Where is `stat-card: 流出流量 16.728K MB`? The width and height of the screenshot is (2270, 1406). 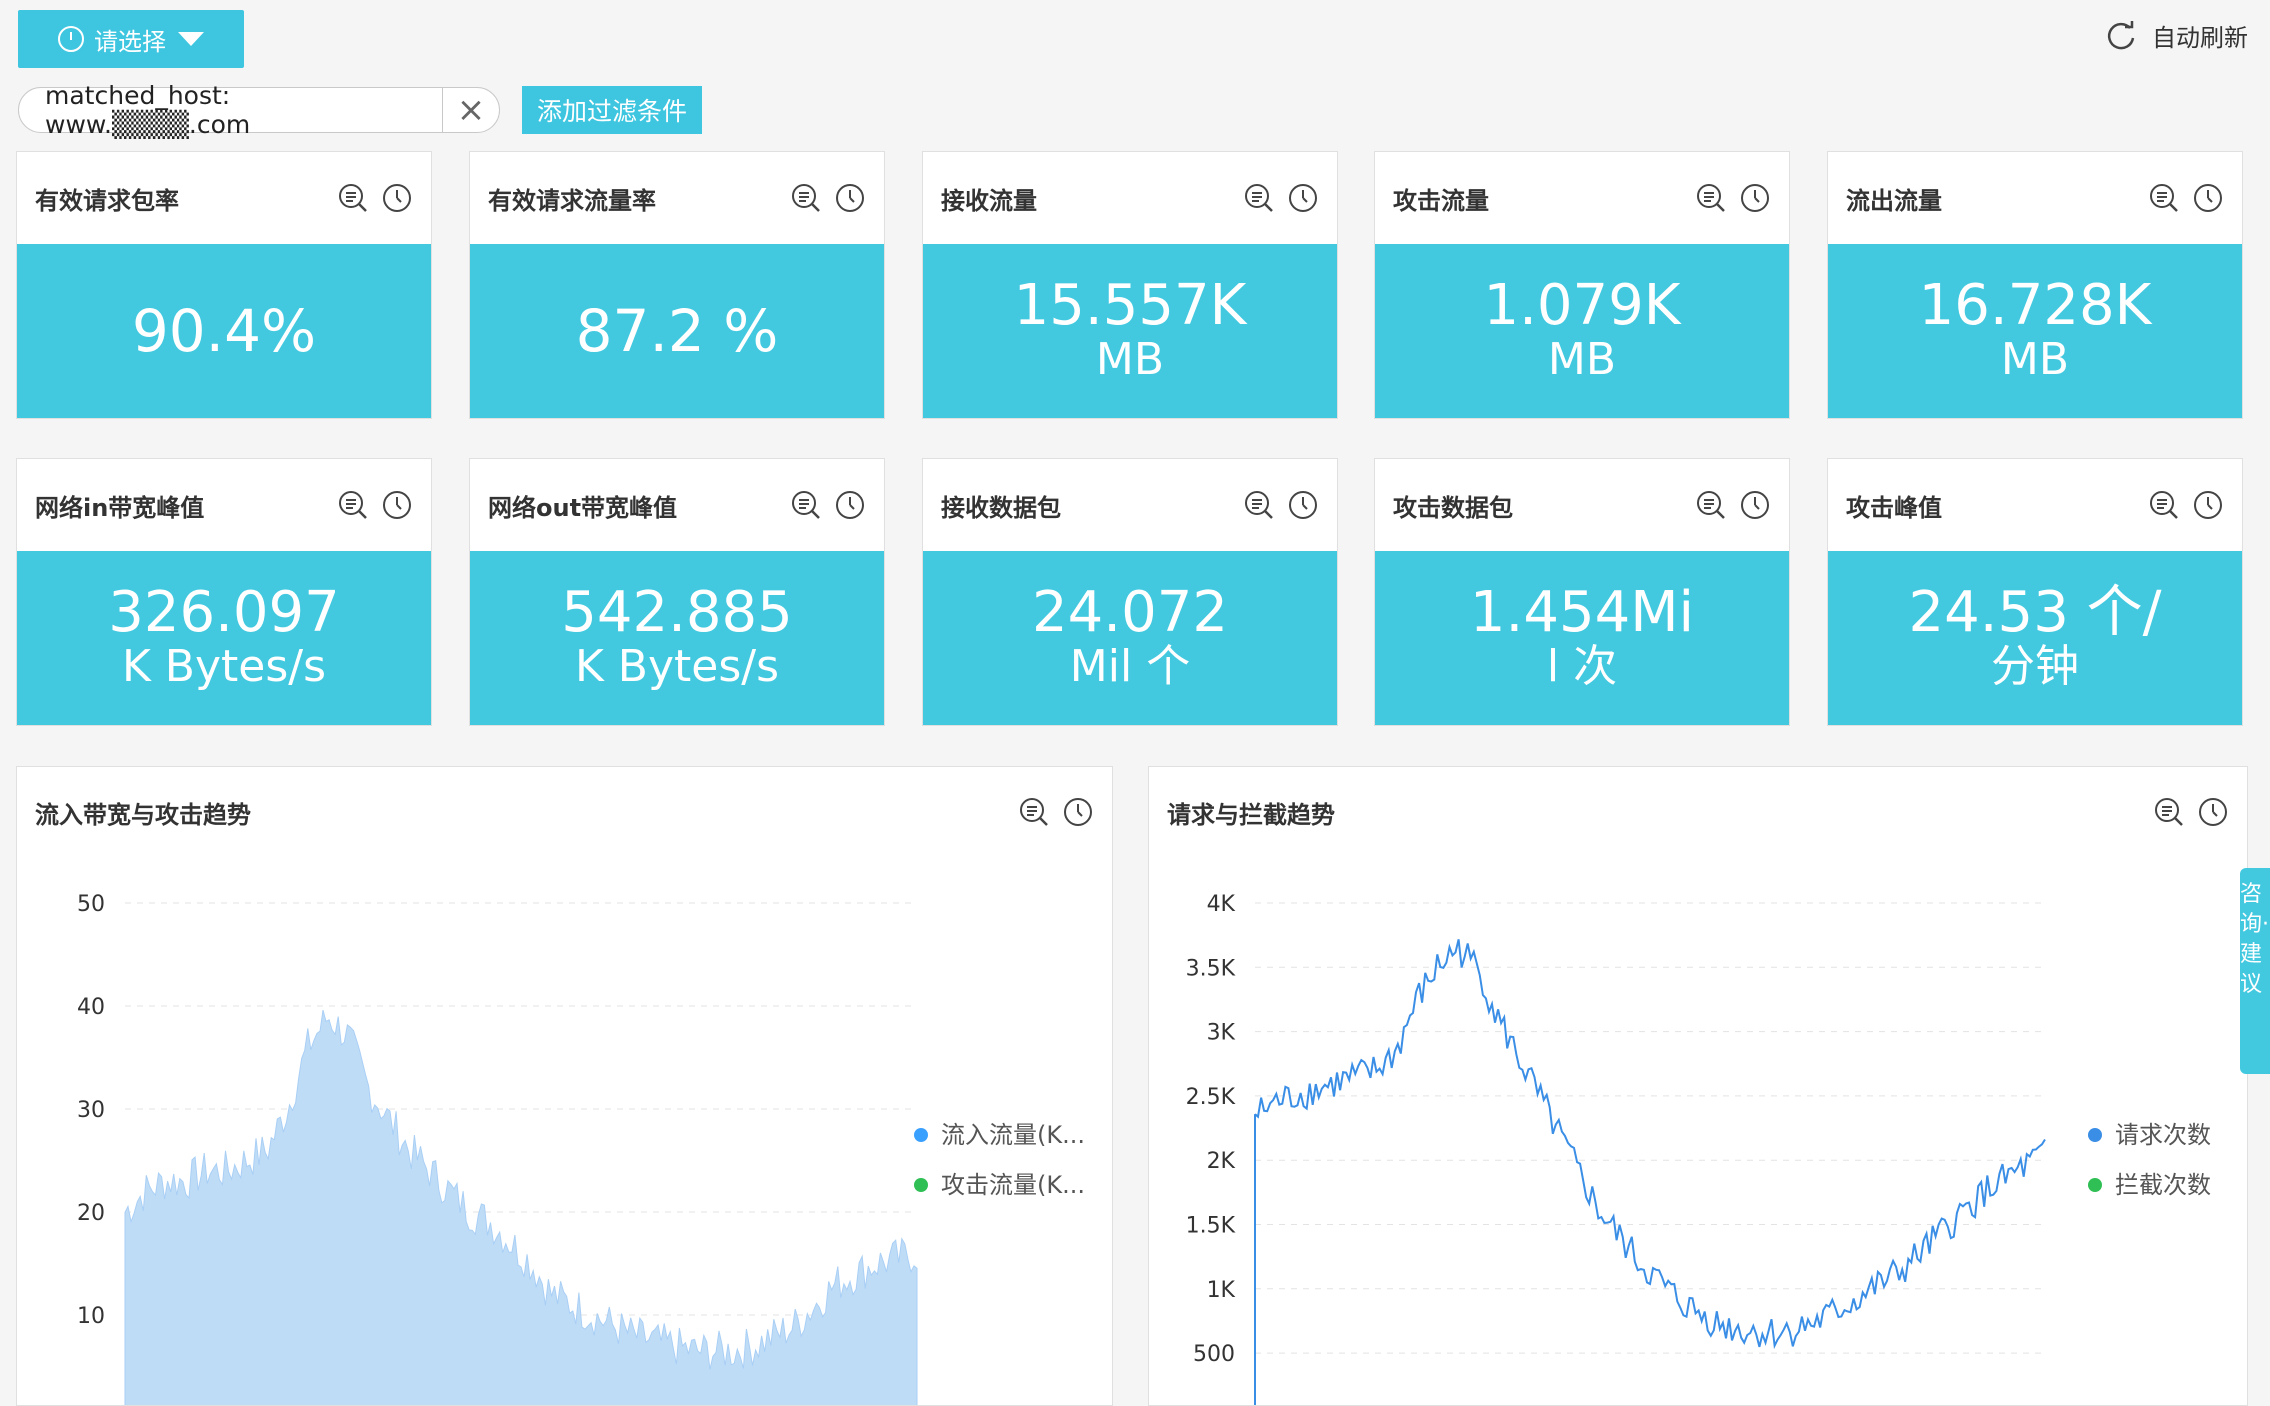 stat-card: 流出流量 16.728K MB is located at coordinates (2035, 285).